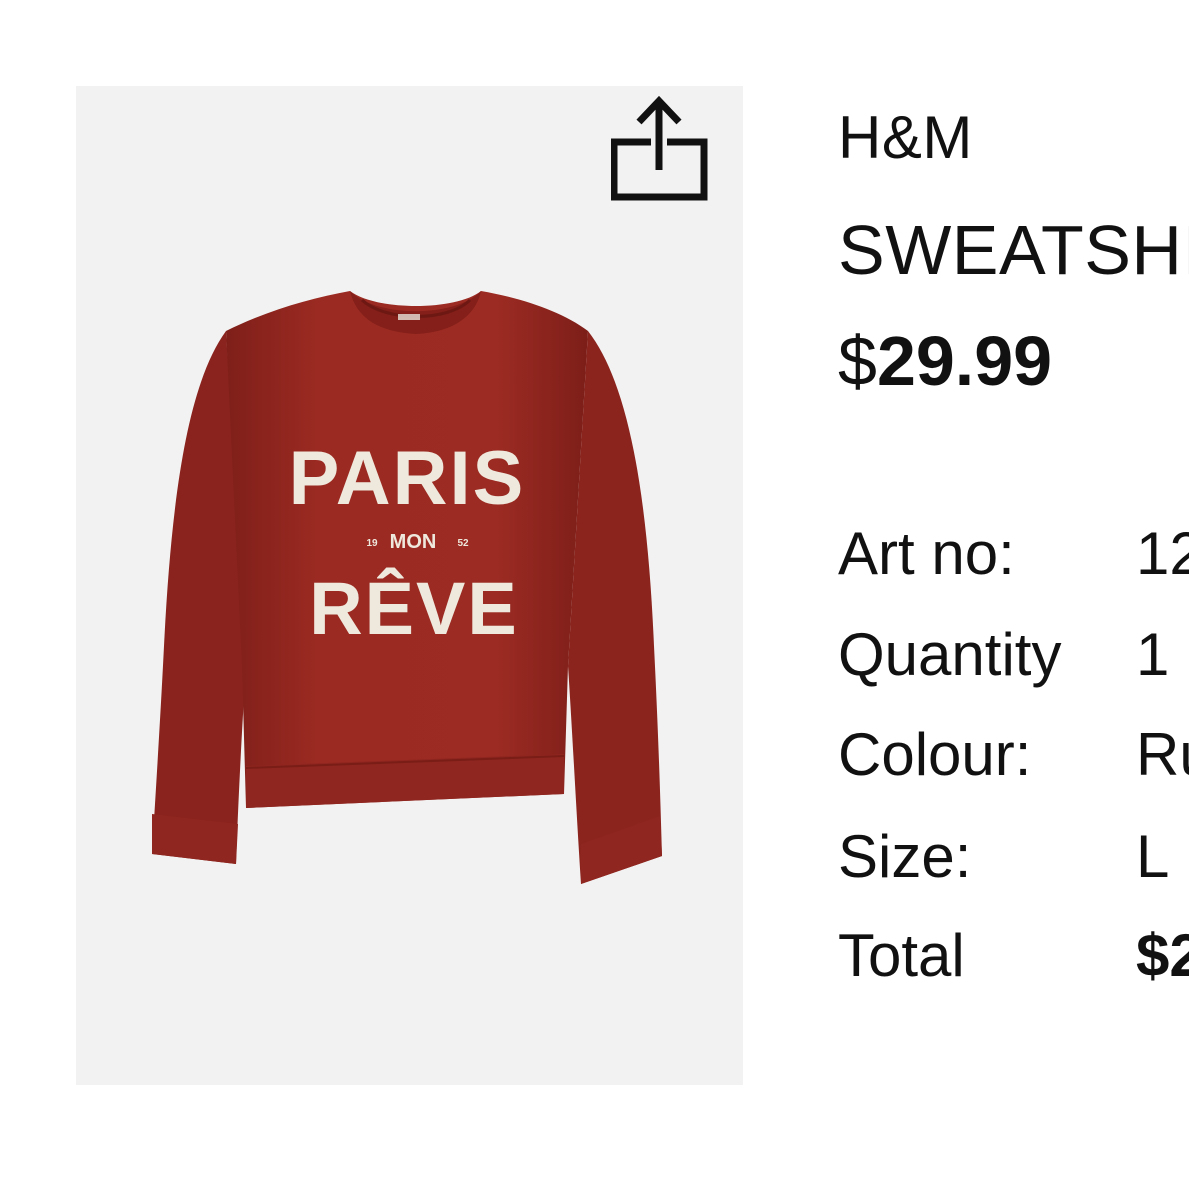 The image size is (1189, 1178). I want to click on info-value: Ru, so click(1162, 754).